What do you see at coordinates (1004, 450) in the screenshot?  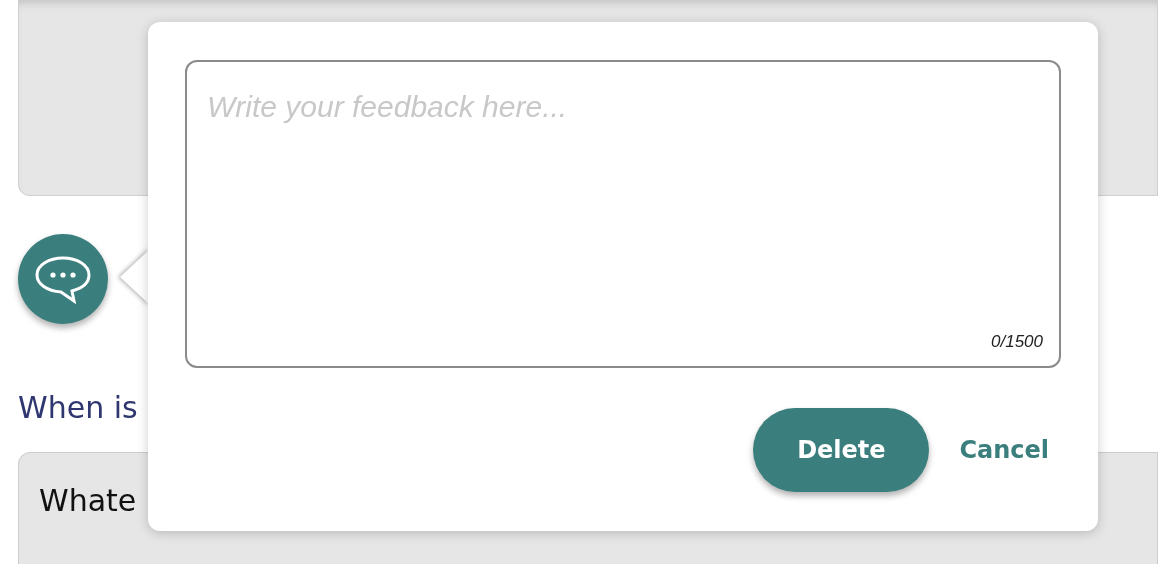 I see `cancel-link: Cancel` at bounding box center [1004, 450].